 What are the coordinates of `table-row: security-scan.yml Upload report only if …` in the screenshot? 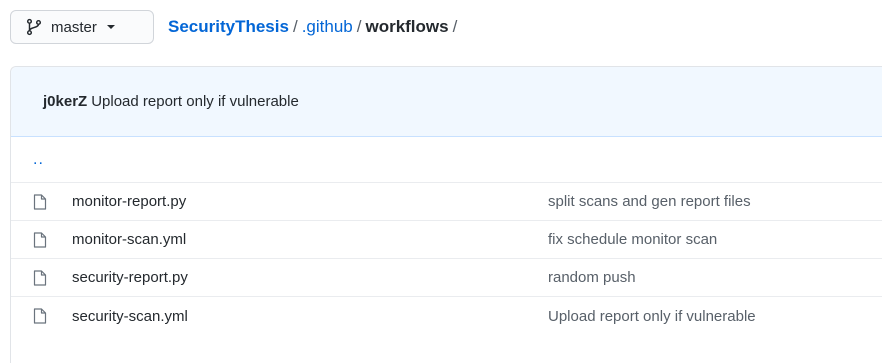 It's located at (446, 316).